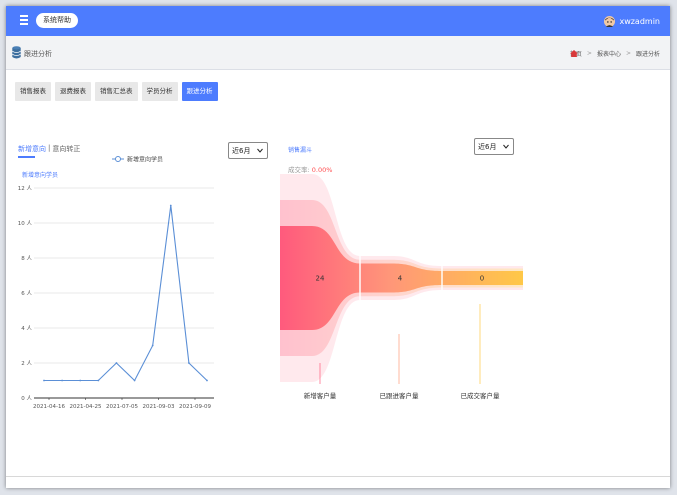  I want to click on funnel-value: 0, so click(482, 279).